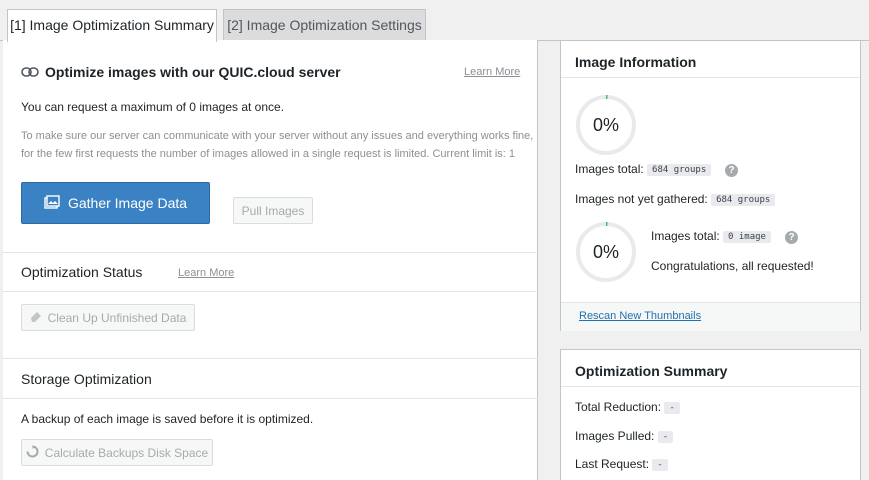 This screenshot has height=480, width=869. I want to click on images-total-2-value: 0 image, so click(747, 236).